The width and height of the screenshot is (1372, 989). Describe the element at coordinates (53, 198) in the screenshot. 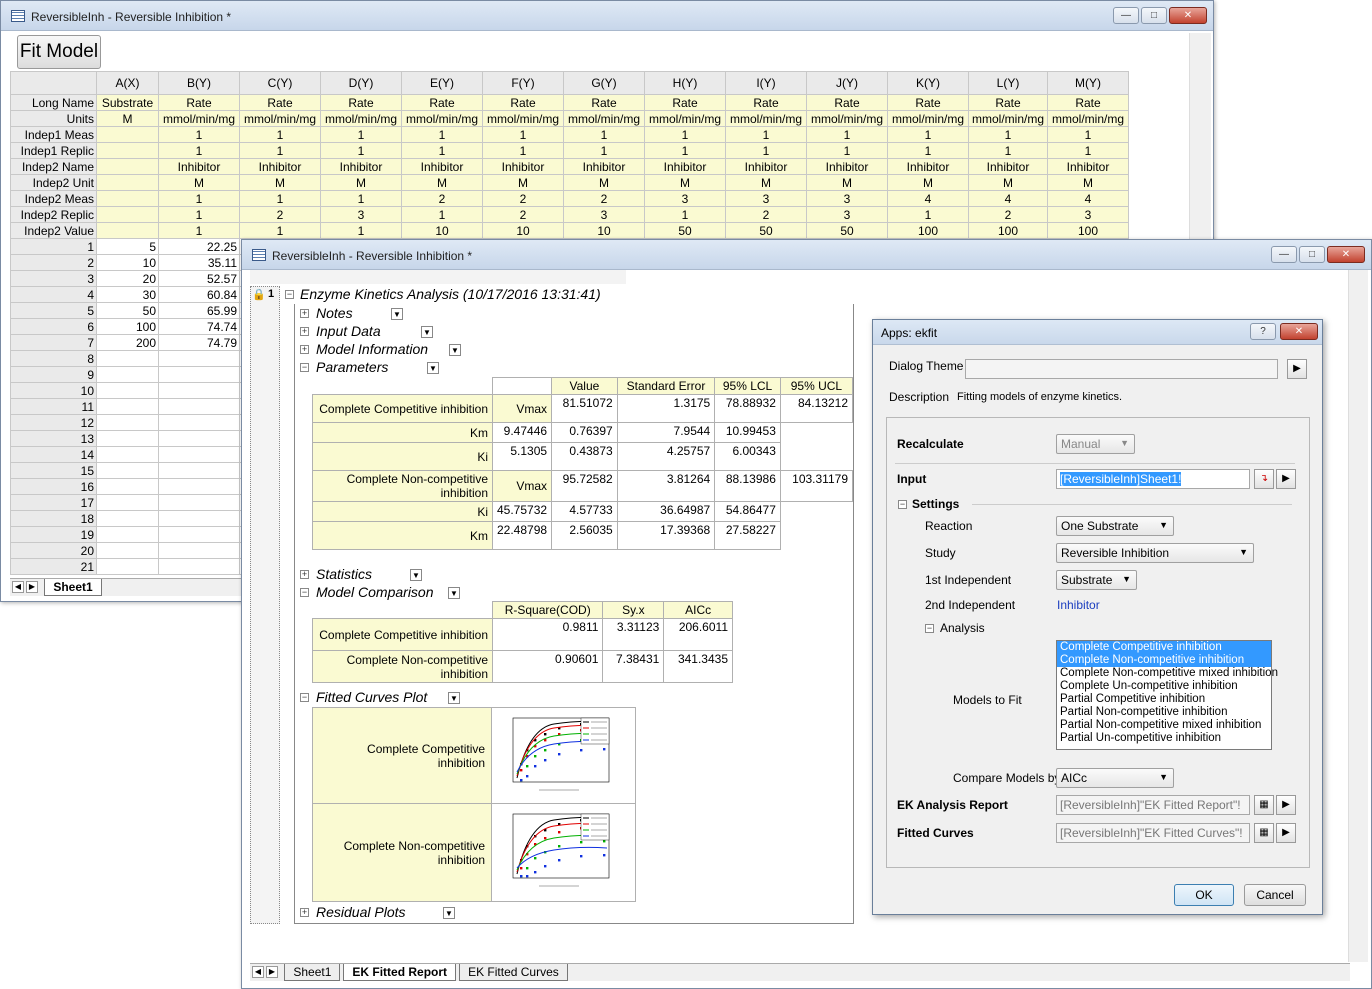

I see `row-header: Indep2 Meas` at that location.